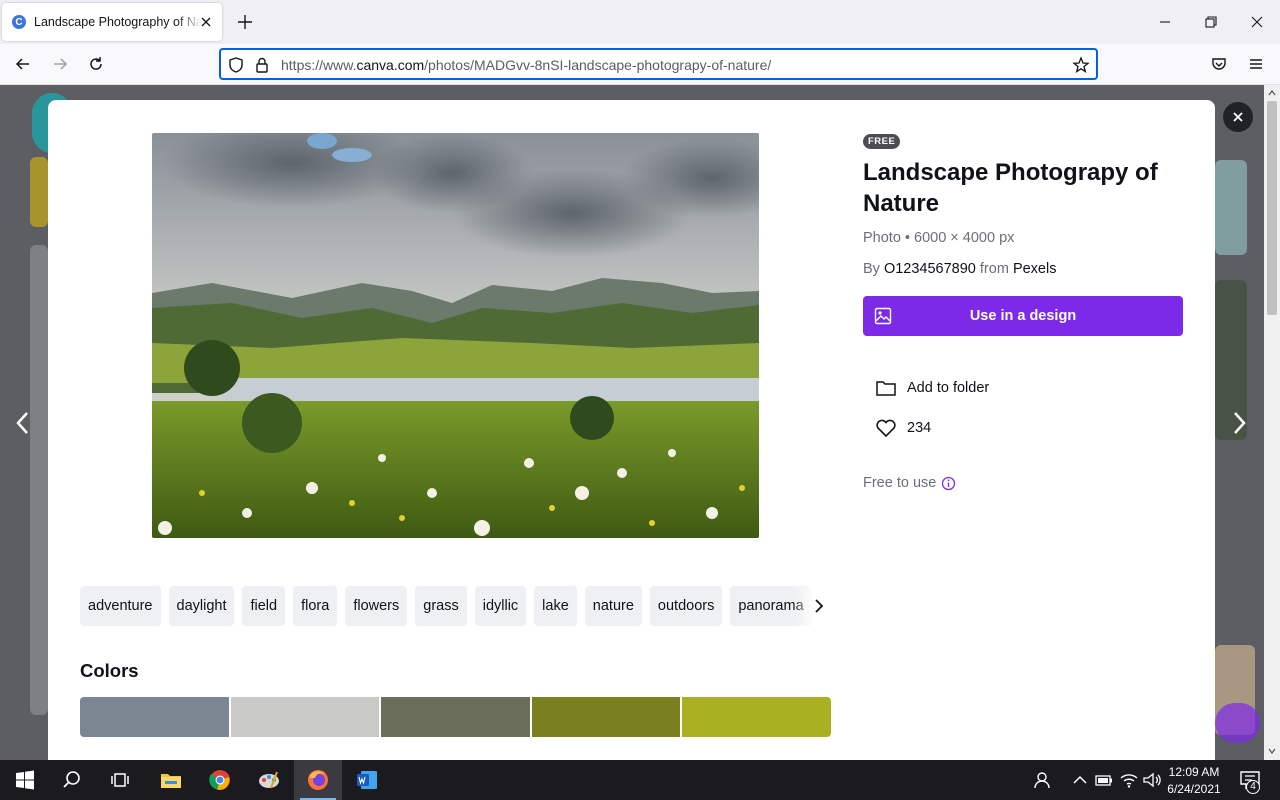 Image resolution: width=1280 pixels, height=800 pixels. What do you see at coordinates (886, 428) in the screenshot?
I see `heart-icon` at bounding box center [886, 428].